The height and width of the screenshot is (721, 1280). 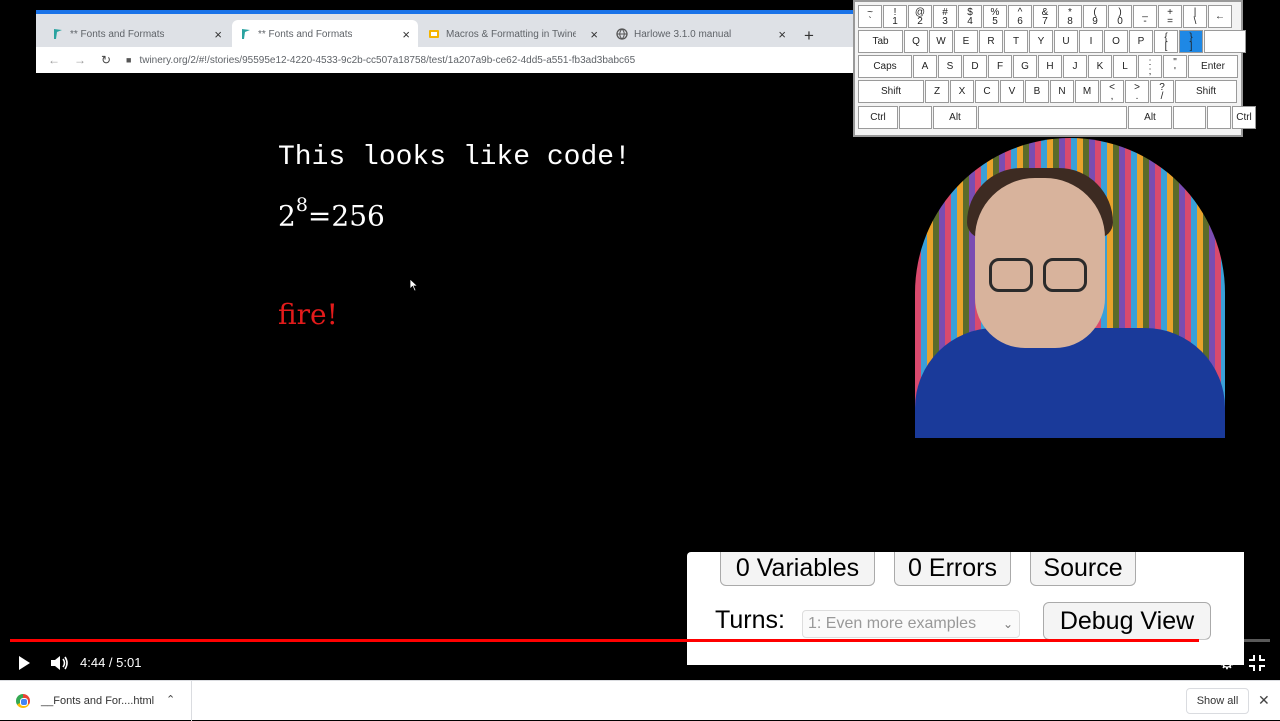 I want to click on key-z: Z, so click(x=937, y=91).